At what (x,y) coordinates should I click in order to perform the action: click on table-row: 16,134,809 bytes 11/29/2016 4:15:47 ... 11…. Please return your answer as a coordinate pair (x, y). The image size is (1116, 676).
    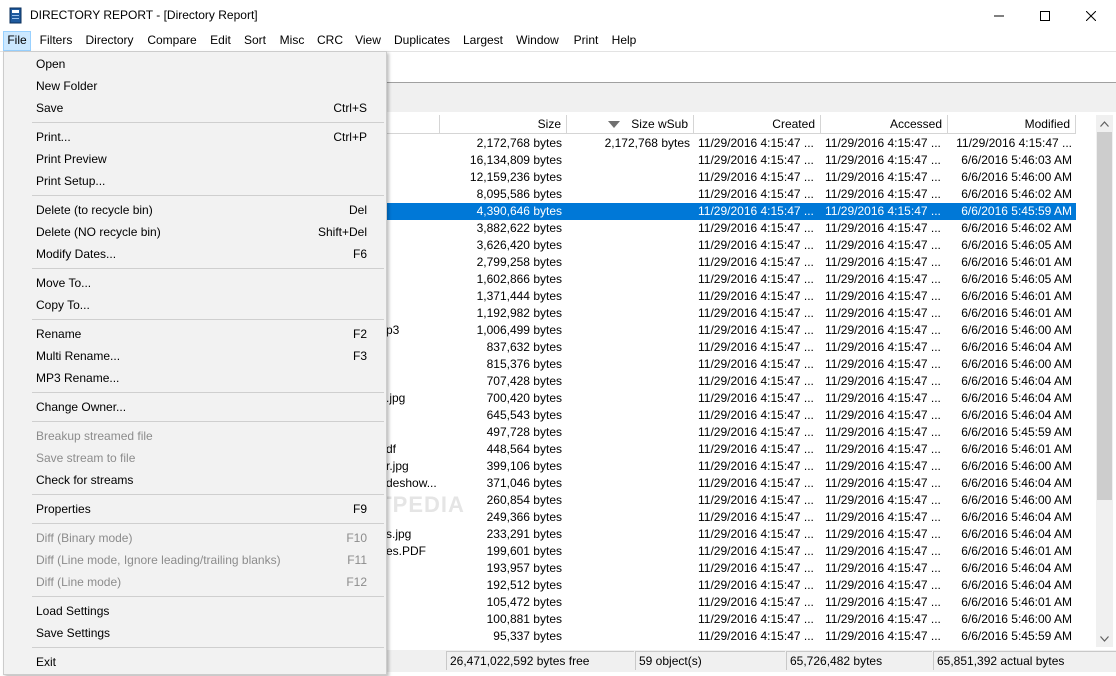
    Looking at the image, I should click on (731, 160).